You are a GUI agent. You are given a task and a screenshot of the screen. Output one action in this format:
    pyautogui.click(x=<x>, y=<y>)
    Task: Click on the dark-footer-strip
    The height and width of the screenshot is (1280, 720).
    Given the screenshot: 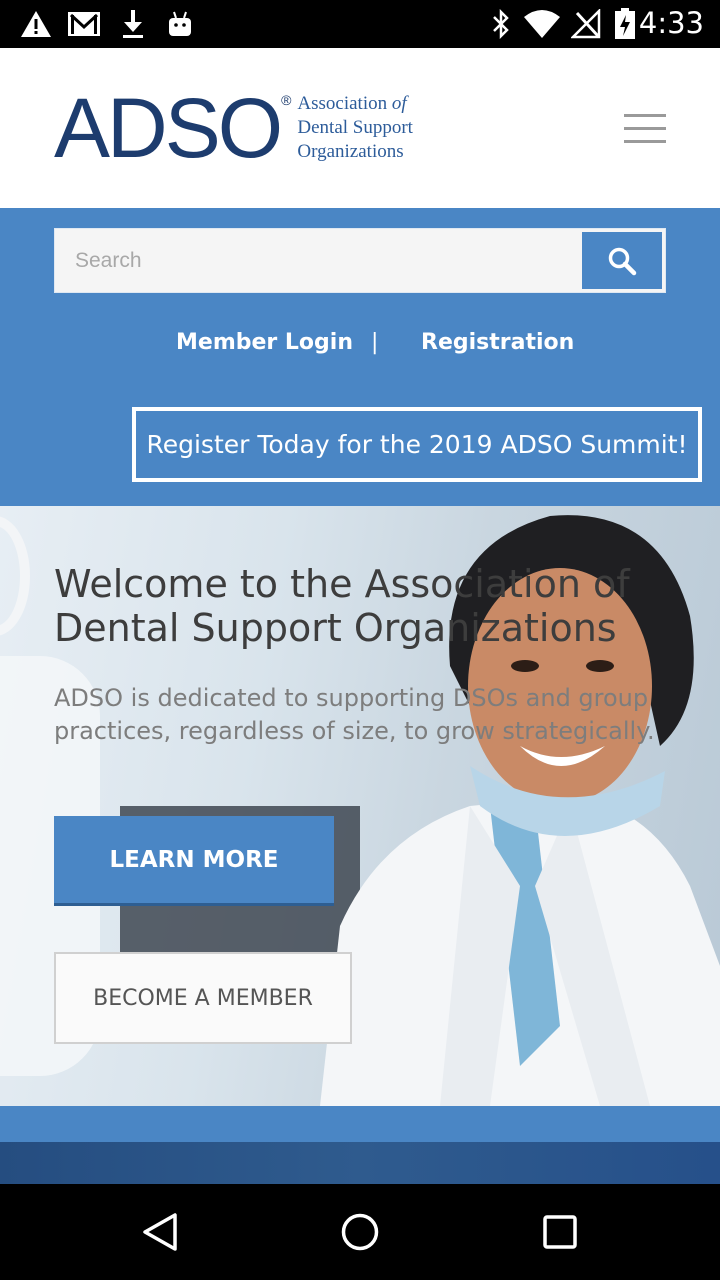 What is the action you would take?
    pyautogui.click(x=360, y=1163)
    